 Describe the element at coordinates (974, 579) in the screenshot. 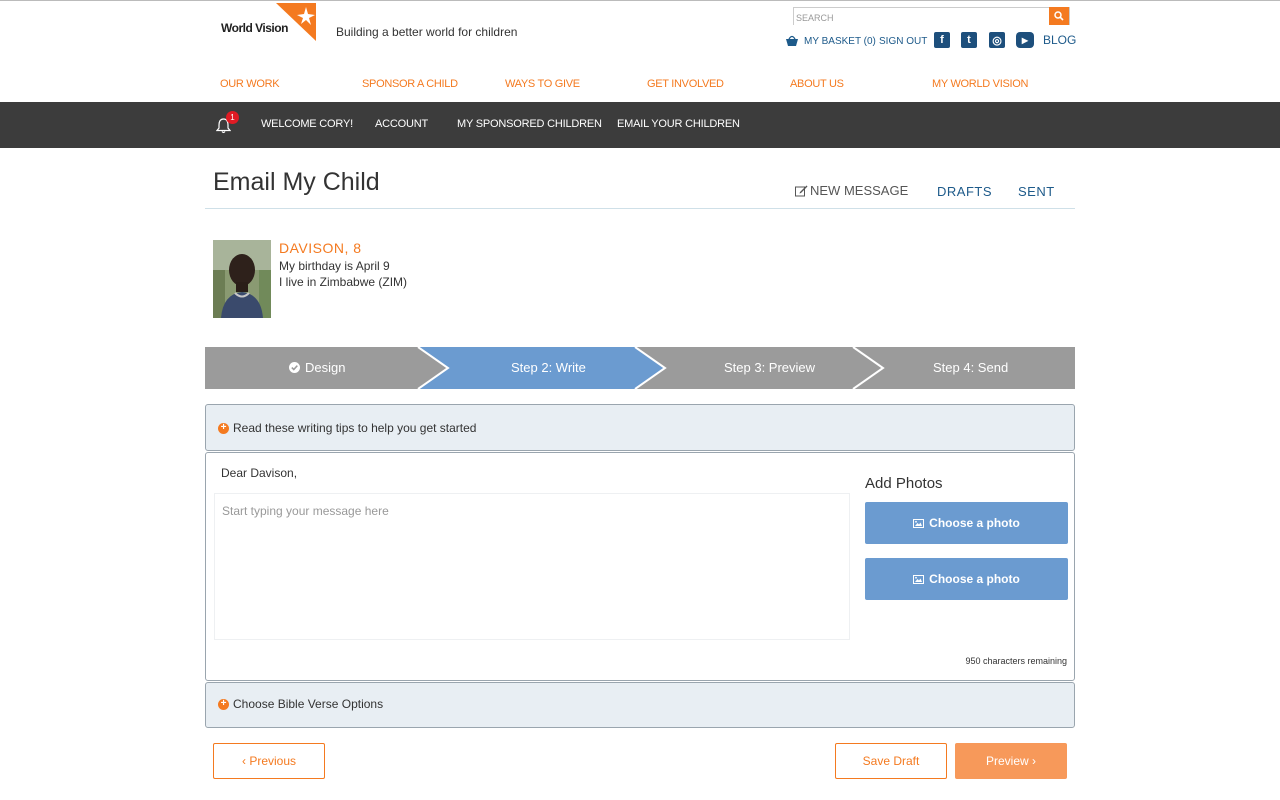

I see `choose-photo-label-2: Choose a photo` at that location.